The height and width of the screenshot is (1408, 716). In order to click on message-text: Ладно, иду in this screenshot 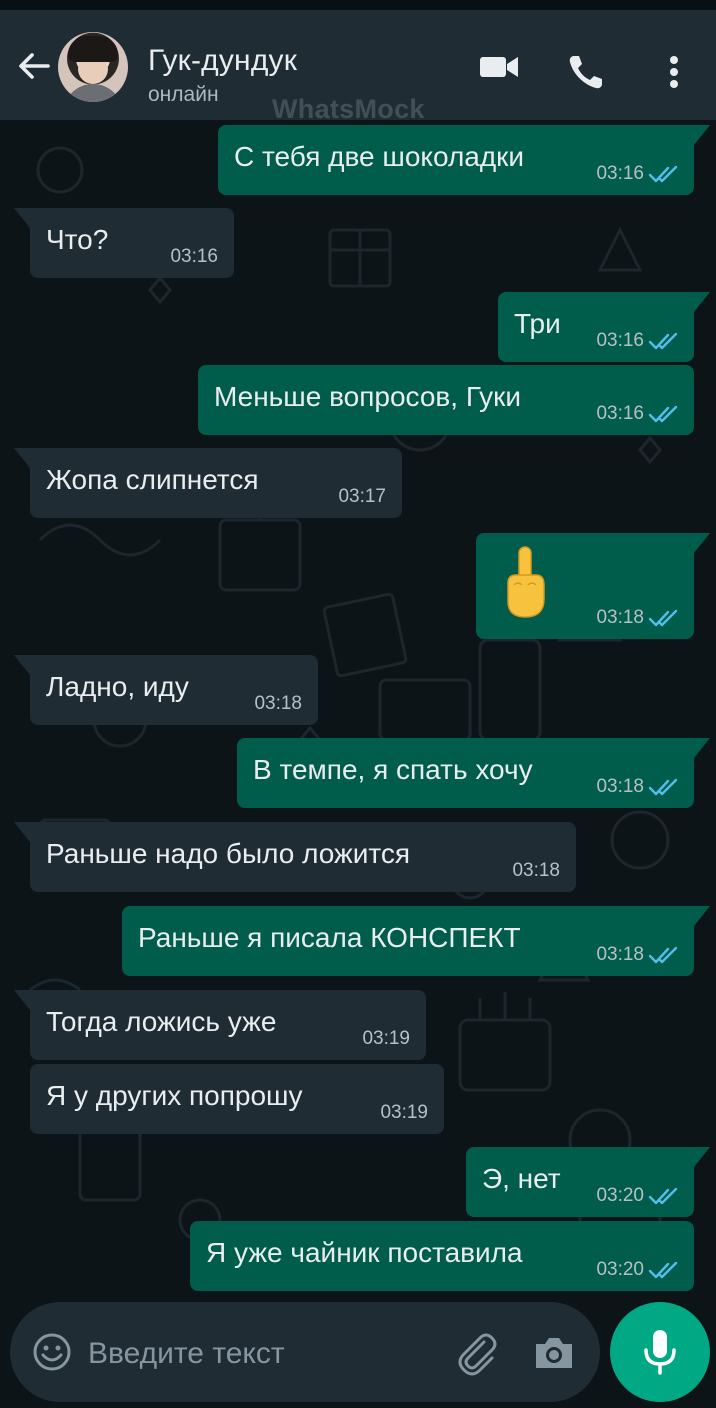, I will do `click(117, 686)`.